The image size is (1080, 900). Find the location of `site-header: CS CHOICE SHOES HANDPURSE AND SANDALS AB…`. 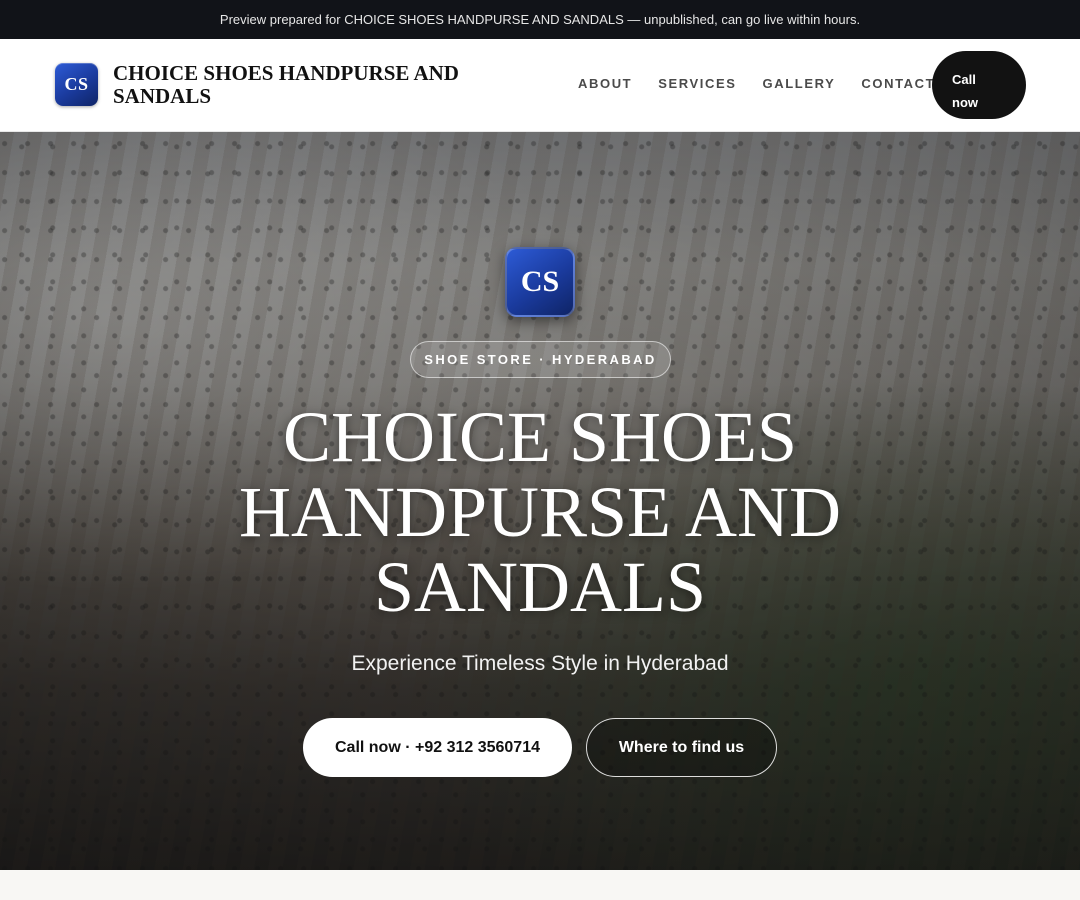

site-header: CS CHOICE SHOES HANDPURSE AND SANDALS AB… is located at coordinates (540, 85).